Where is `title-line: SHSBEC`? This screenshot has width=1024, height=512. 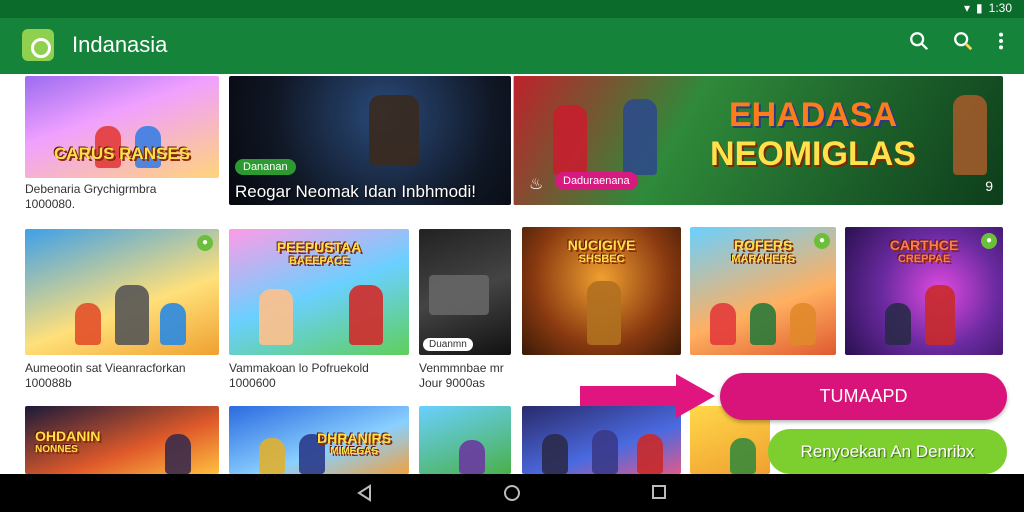 title-line: SHSBEC is located at coordinates (601, 259).